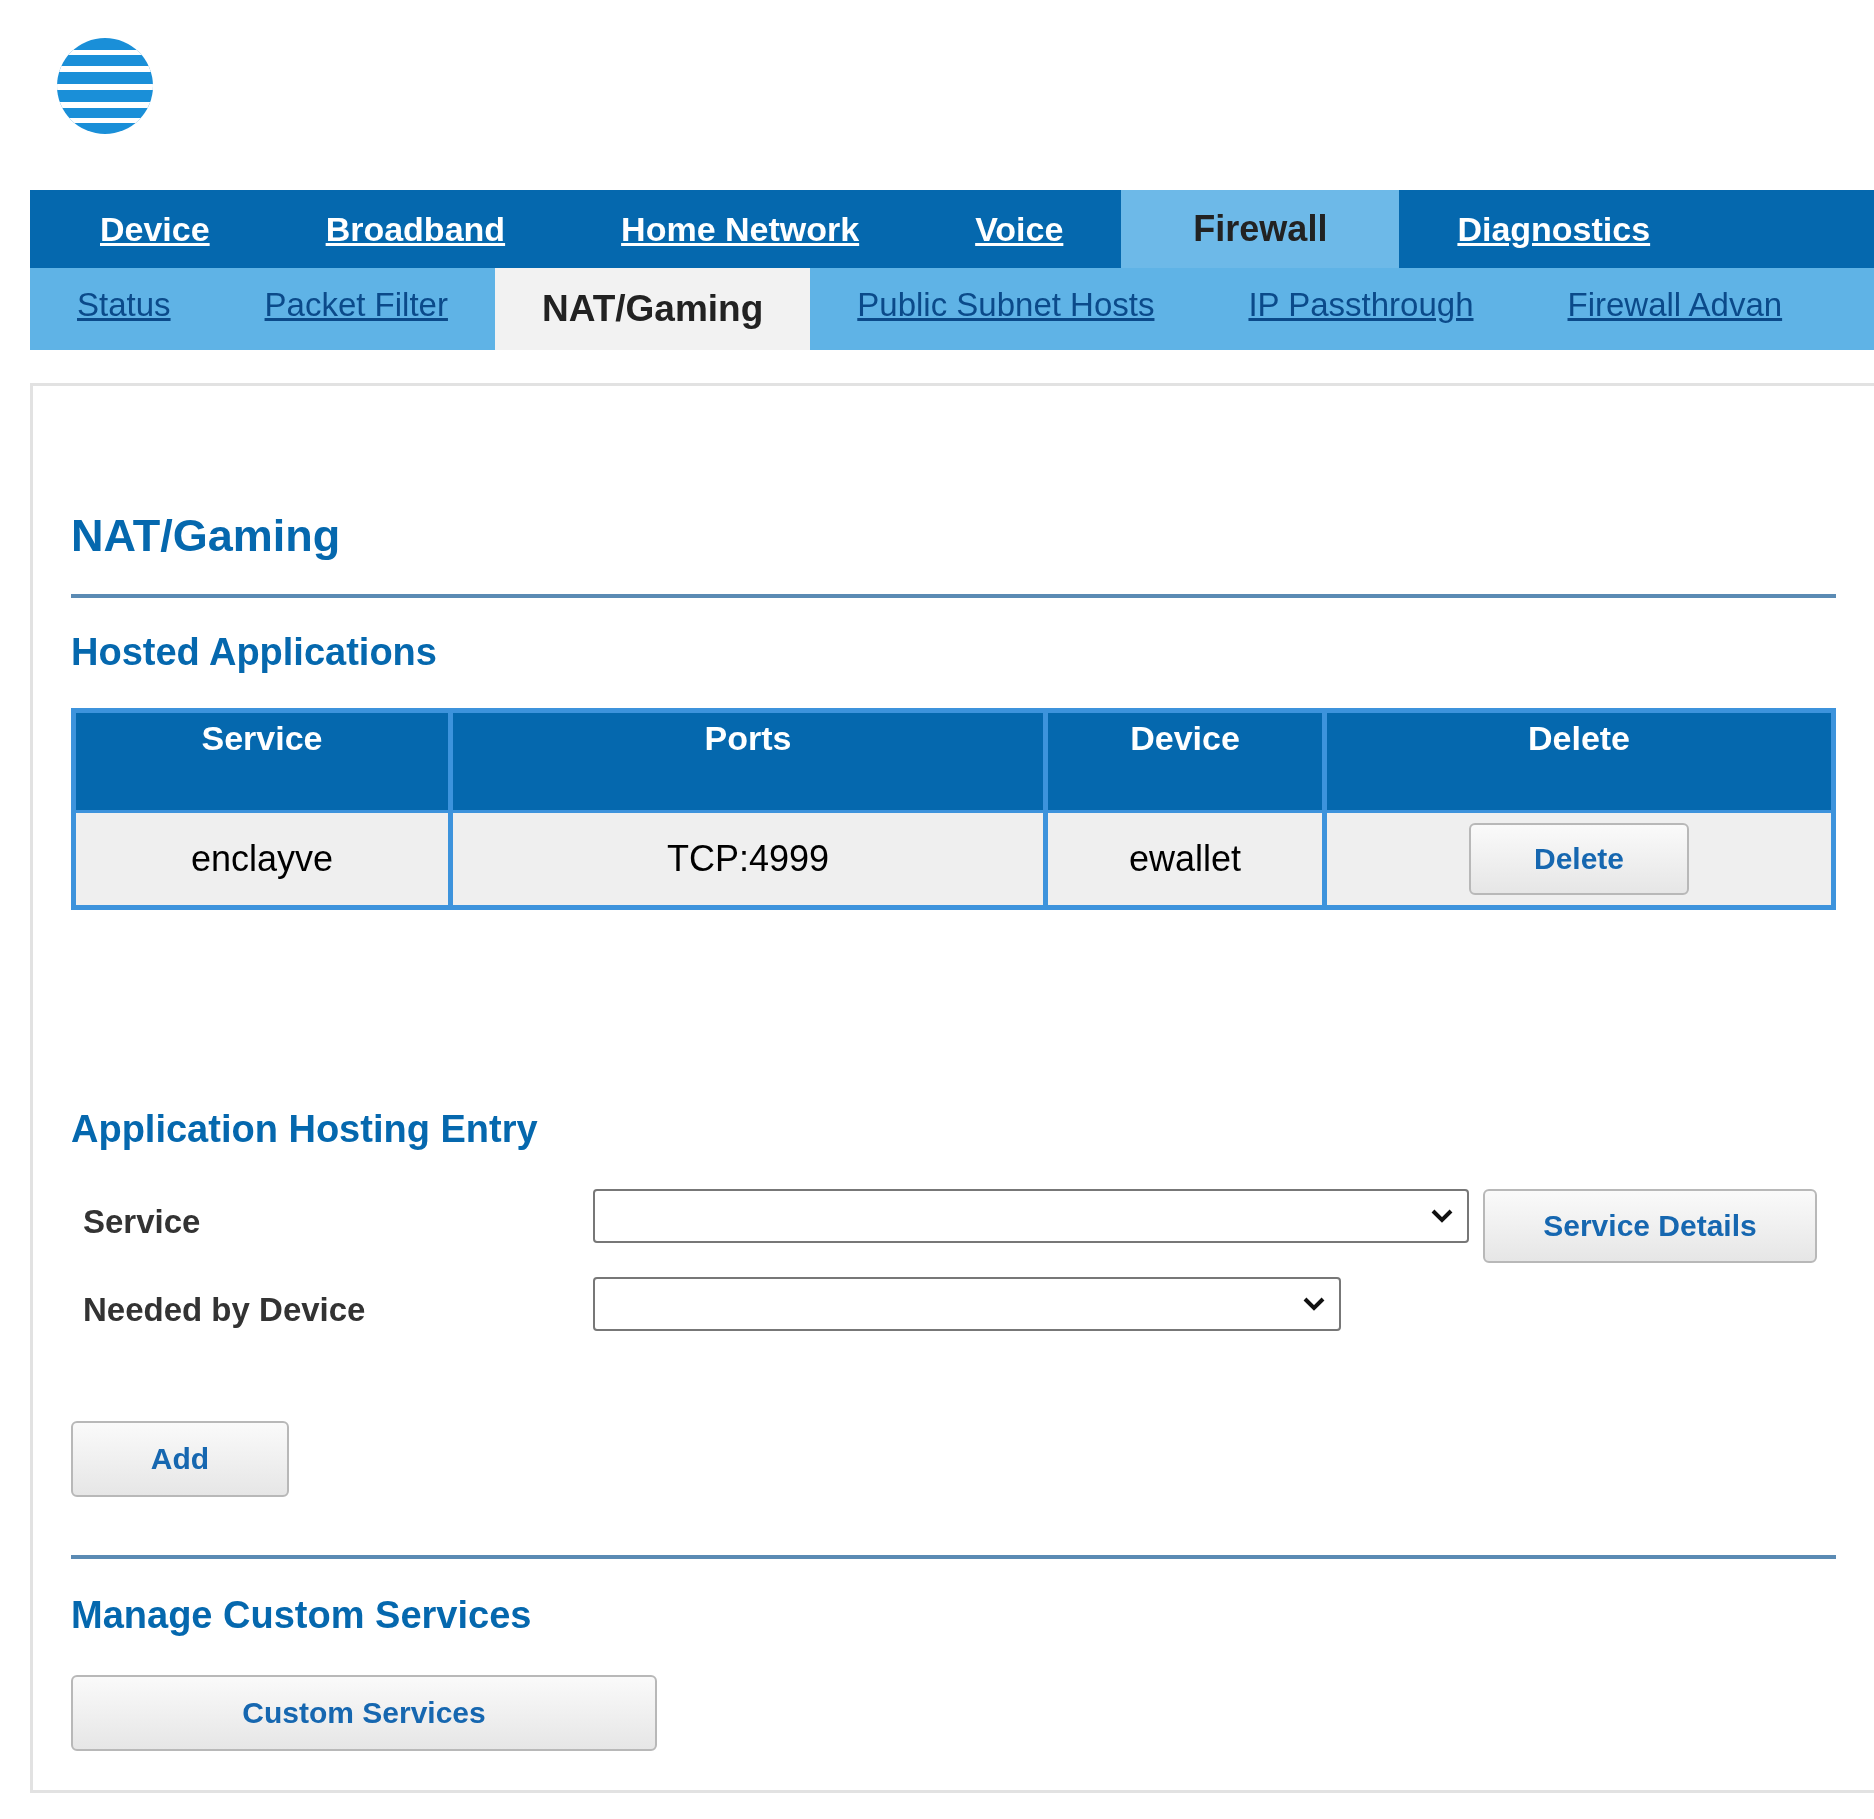  I want to click on sub-nav-tab: Firewall Advan, so click(1675, 309).